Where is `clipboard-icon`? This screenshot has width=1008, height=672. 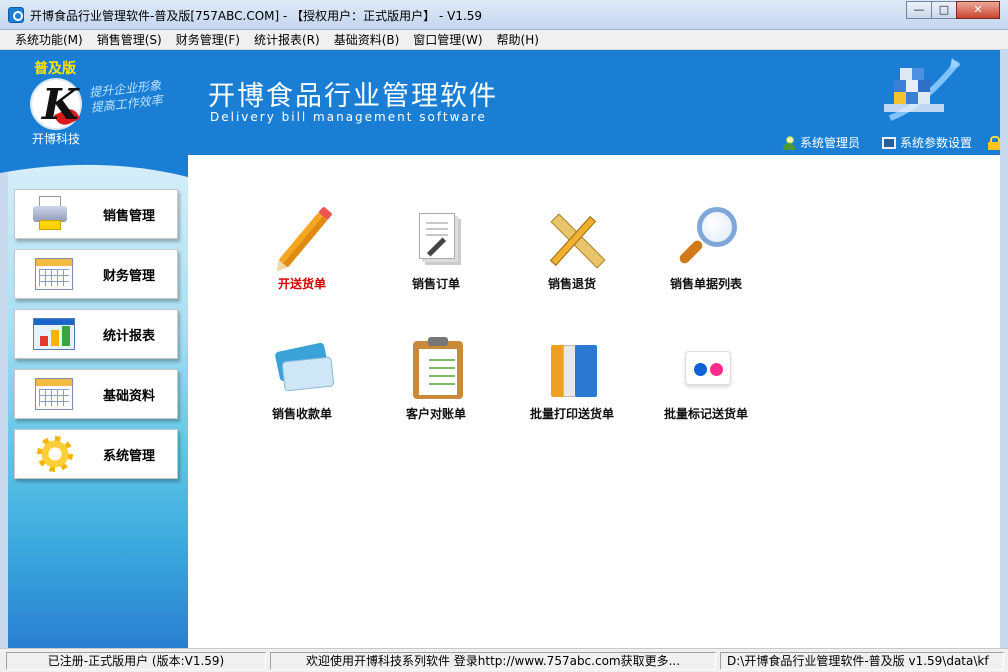 clipboard-icon is located at coordinates (436, 369).